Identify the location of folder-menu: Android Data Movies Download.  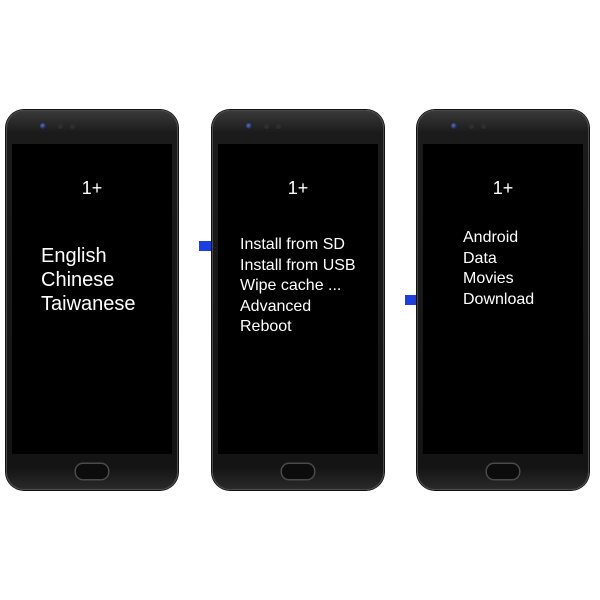
(498, 269).